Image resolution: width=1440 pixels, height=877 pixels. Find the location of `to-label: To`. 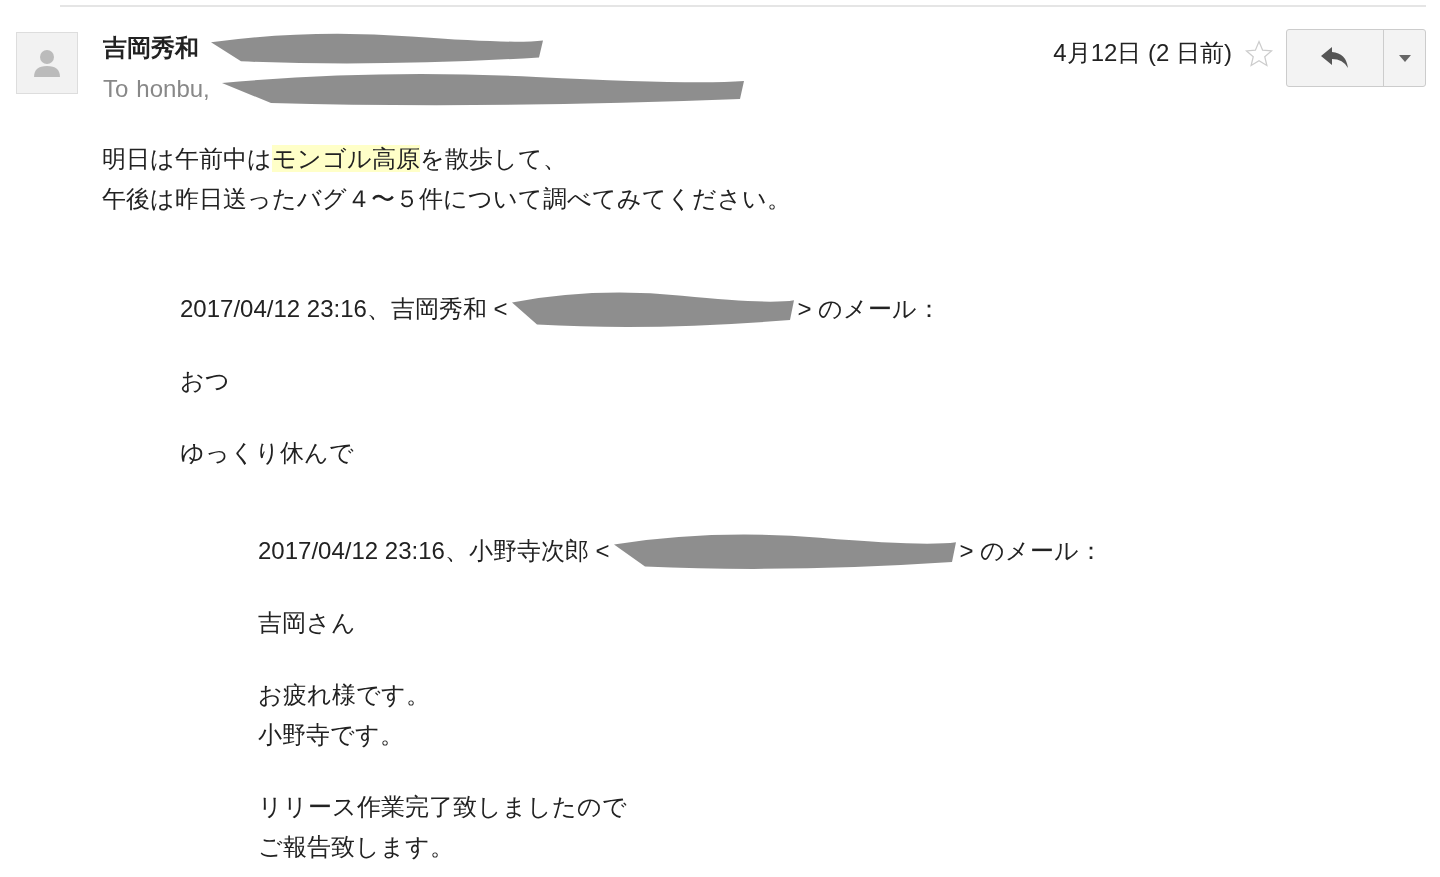

to-label: To is located at coordinates (116, 89).